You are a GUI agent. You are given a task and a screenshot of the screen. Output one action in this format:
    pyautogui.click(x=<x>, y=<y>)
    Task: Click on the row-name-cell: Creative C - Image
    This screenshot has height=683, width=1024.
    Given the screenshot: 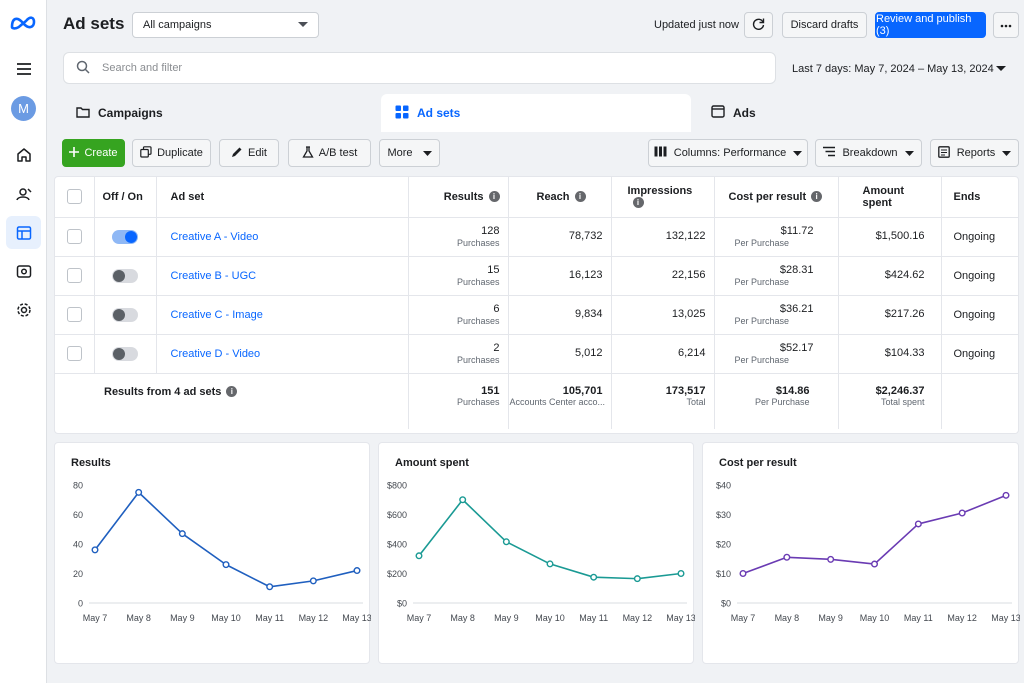 What is the action you would take?
    pyautogui.click(x=282, y=315)
    